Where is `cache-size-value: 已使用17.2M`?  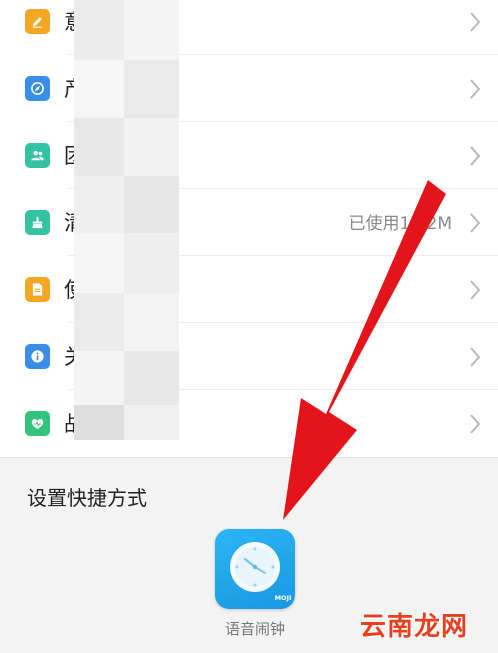 cache-size-value: 已使用17.2M is located at coordinates (400, 224).